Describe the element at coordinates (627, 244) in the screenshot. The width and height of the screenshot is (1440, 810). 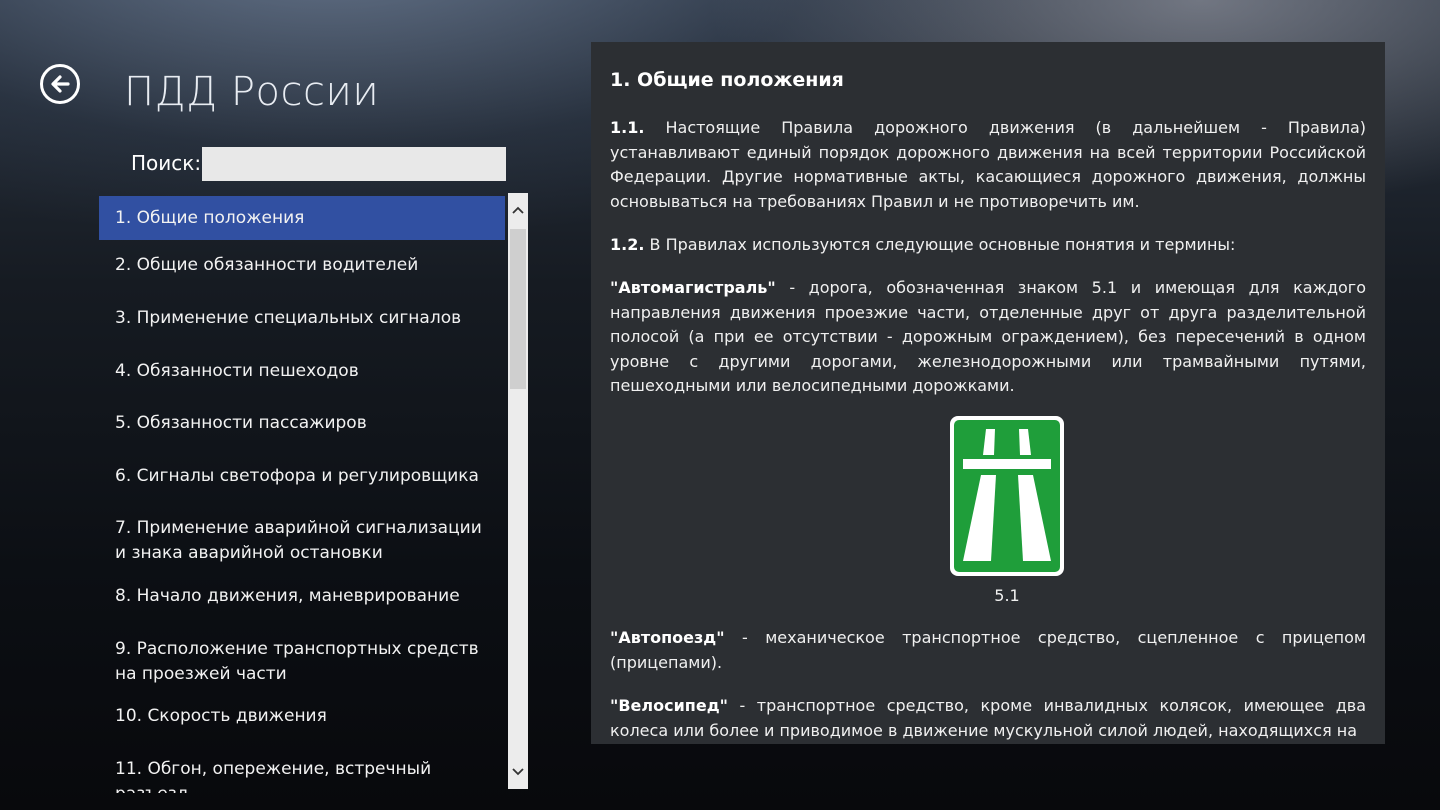
I see `paragraph-number: 1.2.` at that location.